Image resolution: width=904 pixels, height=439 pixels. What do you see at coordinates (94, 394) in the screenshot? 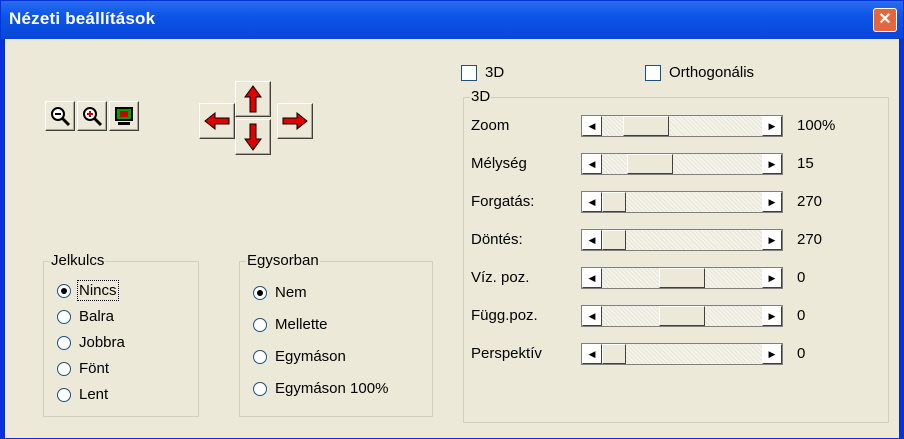
I see `radio-label: Lent` at bounding box center [94, 394].